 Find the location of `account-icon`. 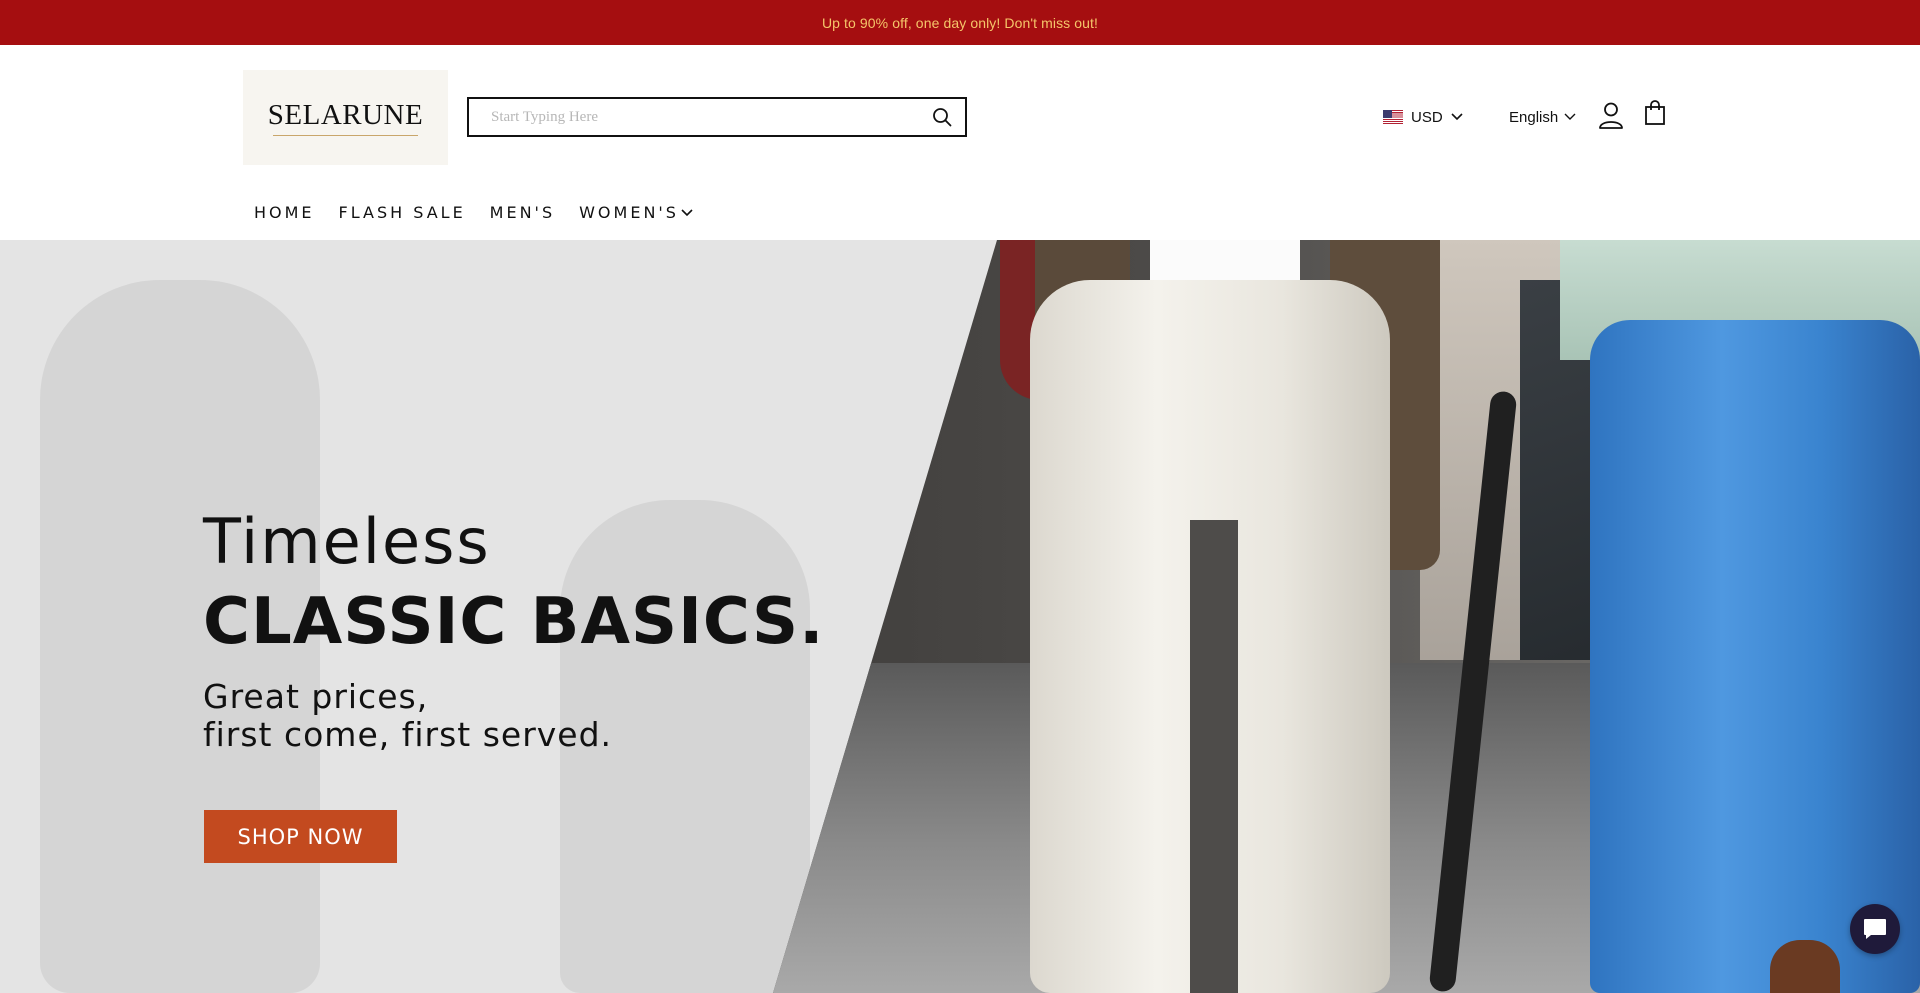

account-icon is located at coordinates (1611, 115).